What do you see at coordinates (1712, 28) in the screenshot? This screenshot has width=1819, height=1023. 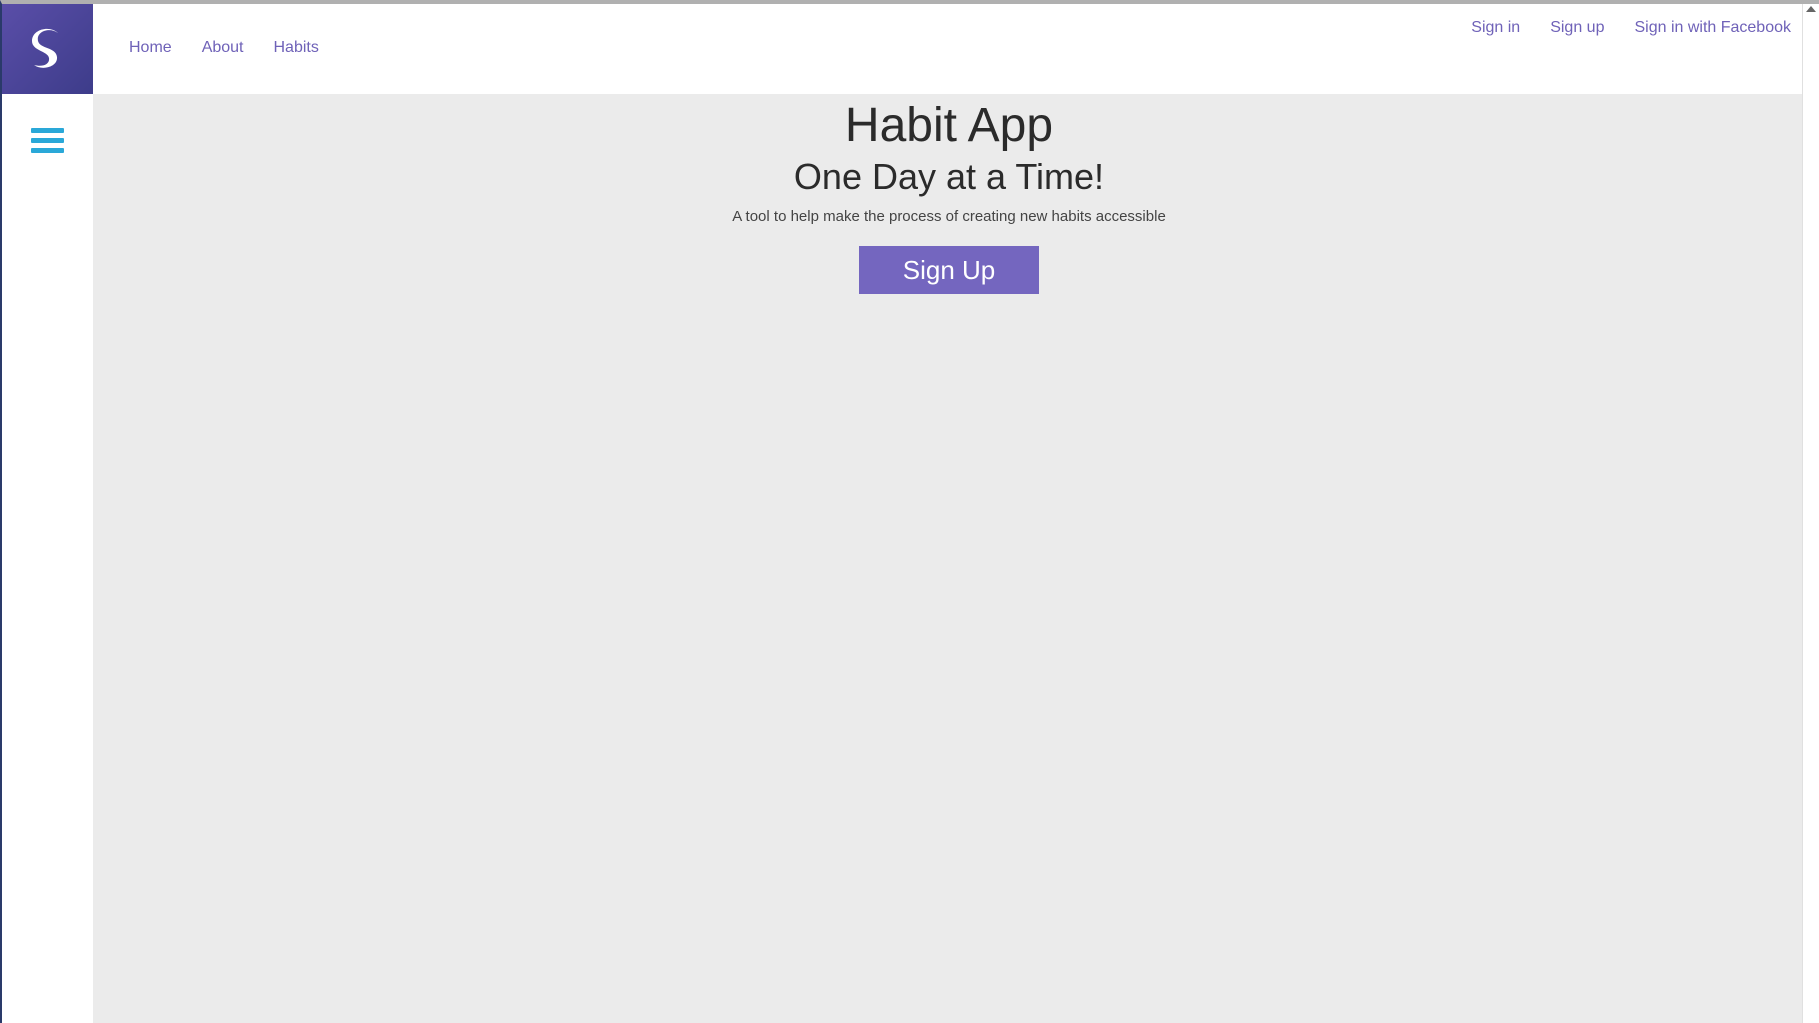 I see `sign-in-facebook-link: Sign in with Facebook` at bounding box center [1712, 28].